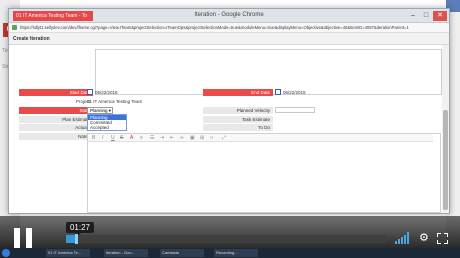 The width and height of the screenshot is (460, 258). Describe the element at coordinates (102, 138) in the screenshot. I see `italic-icon: I` at that location.